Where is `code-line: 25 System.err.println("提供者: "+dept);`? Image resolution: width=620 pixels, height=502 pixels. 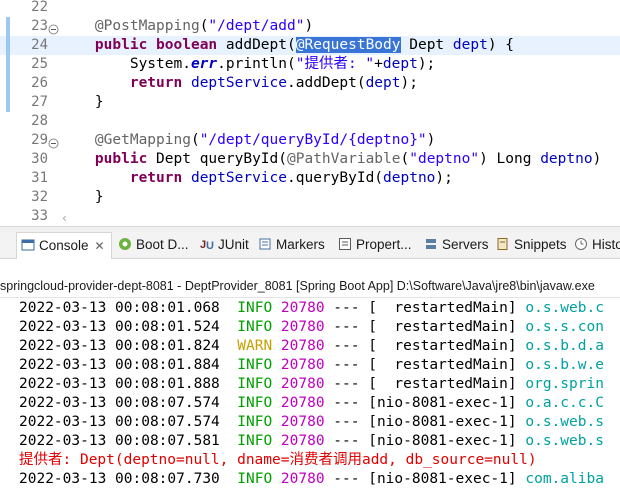
code-line: 25 System.err.println("提供者: "+dept); is located at coordinates (310, 64).